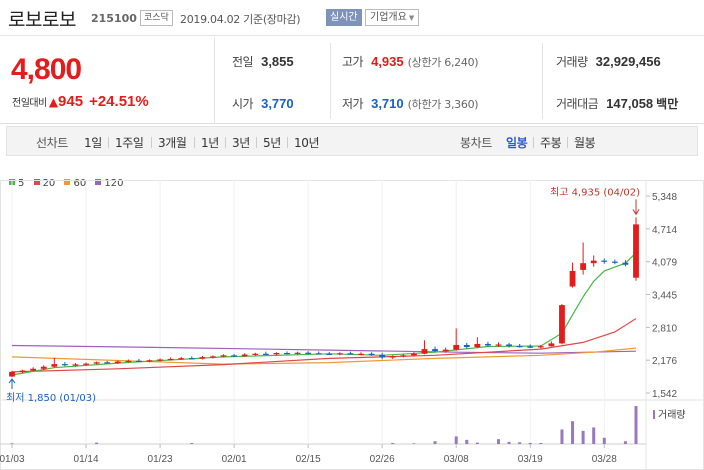 The height and width of the screenshot is (470, 704). I want to click on company-overview-dropdown: 기업개요 ▼, so click(392, 17).